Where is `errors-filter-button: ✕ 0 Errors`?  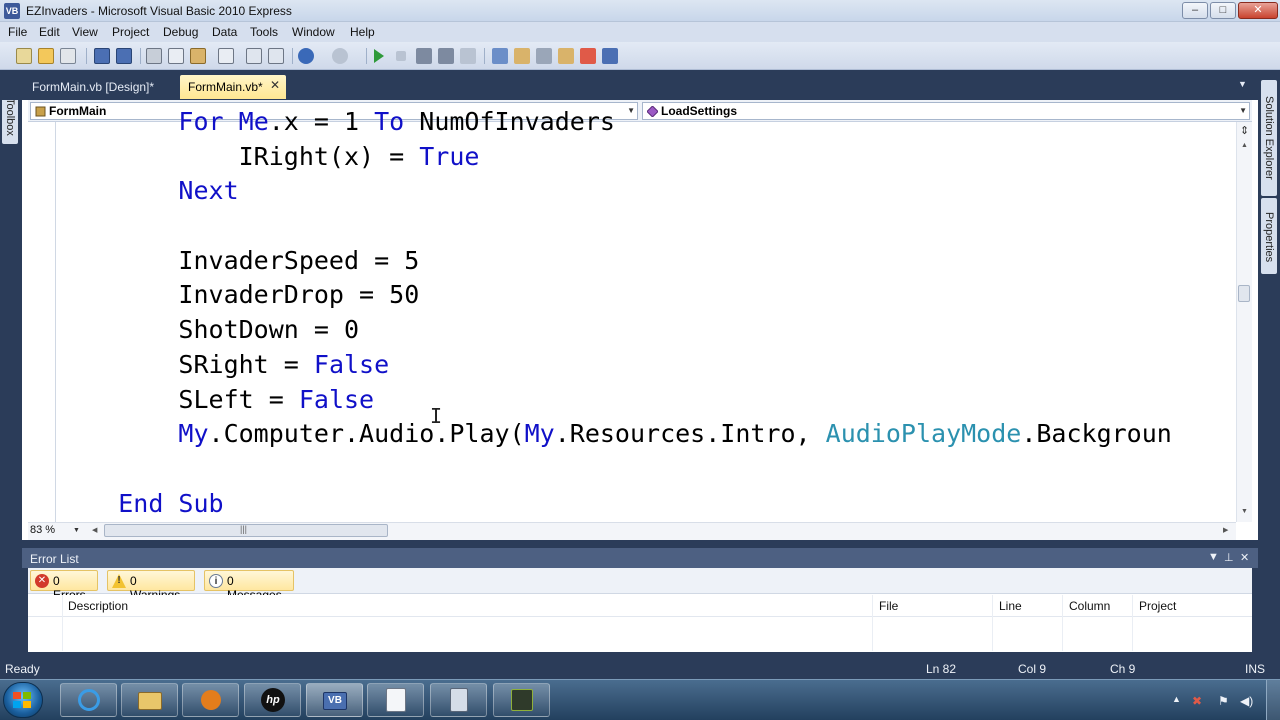 errors-filter-button: ✕ 0 Errors is located at coordinates (64, 586).